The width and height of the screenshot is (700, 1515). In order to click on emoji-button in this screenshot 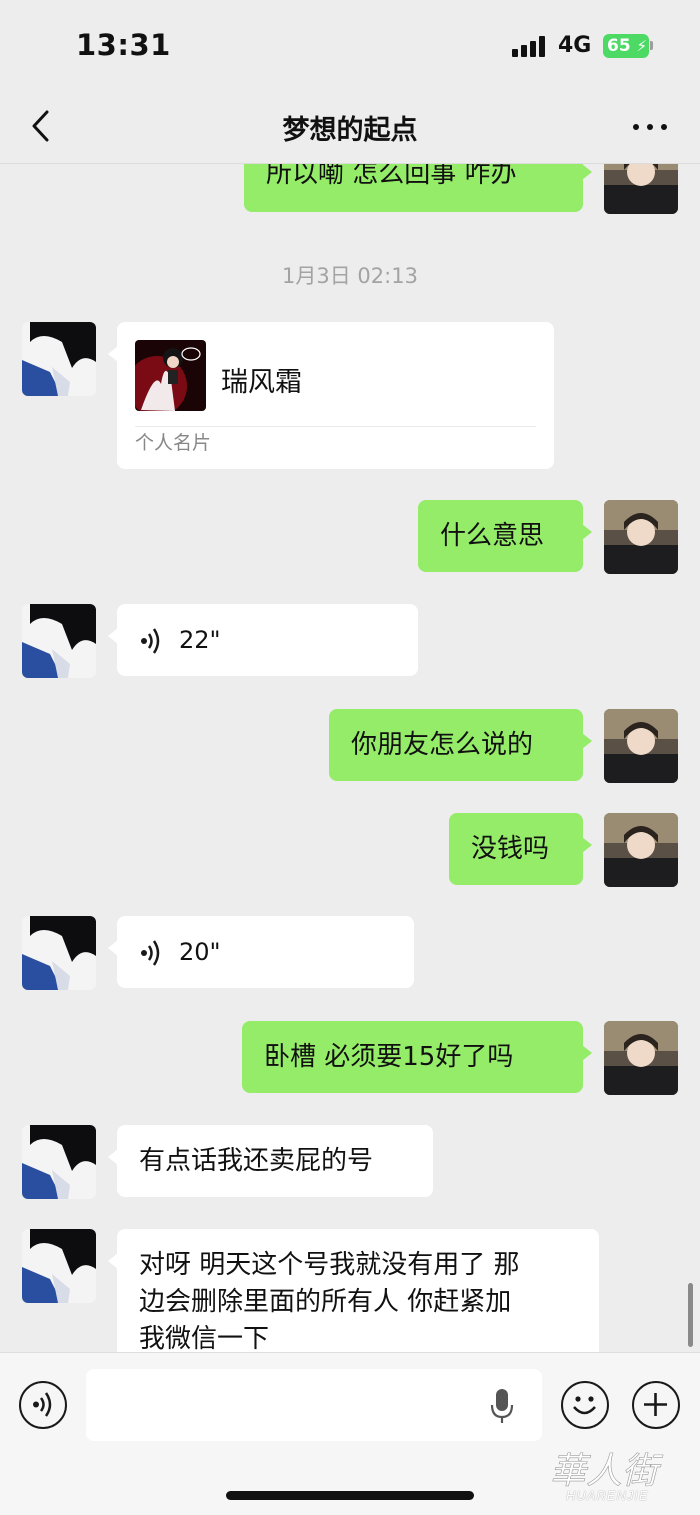, I will do `click(585, 1405)`.